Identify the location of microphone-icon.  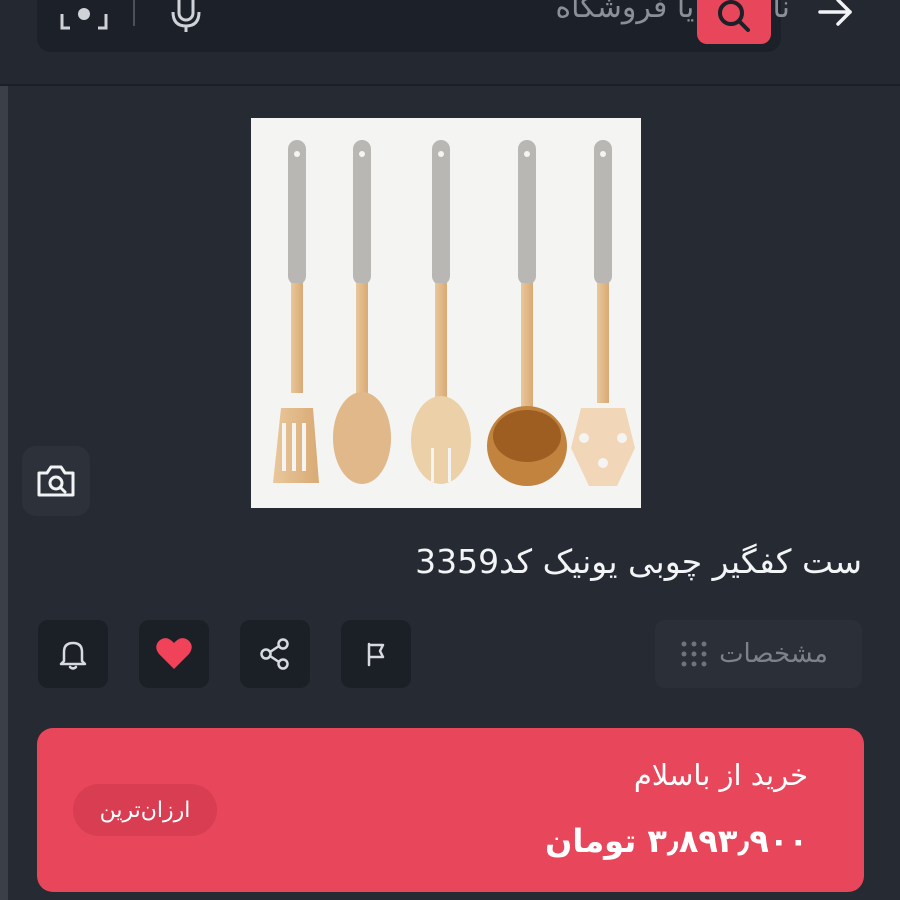
(186, 16).